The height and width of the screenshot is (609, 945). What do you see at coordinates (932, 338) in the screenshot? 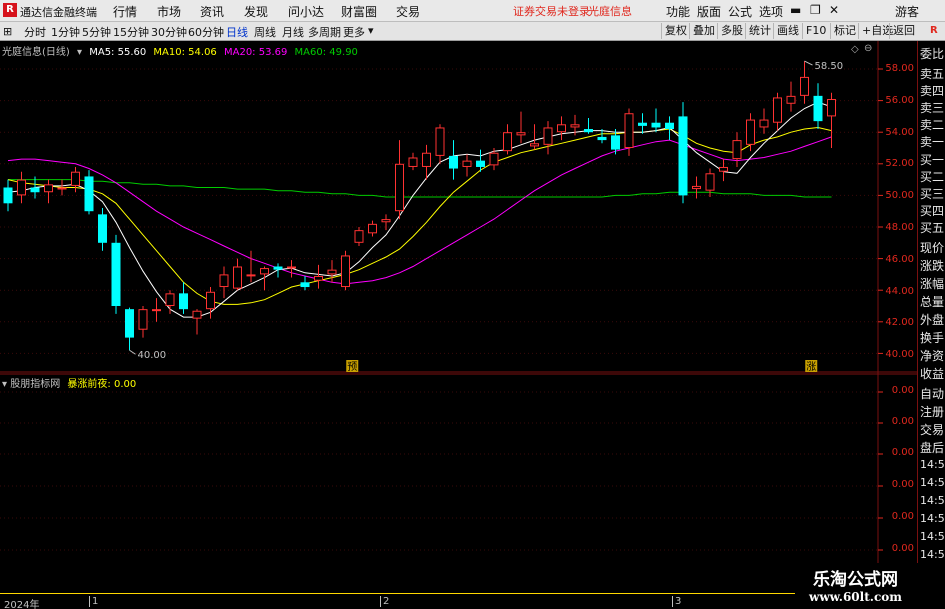
I see `rp-label: 换手` at bounding box center [932, 338].